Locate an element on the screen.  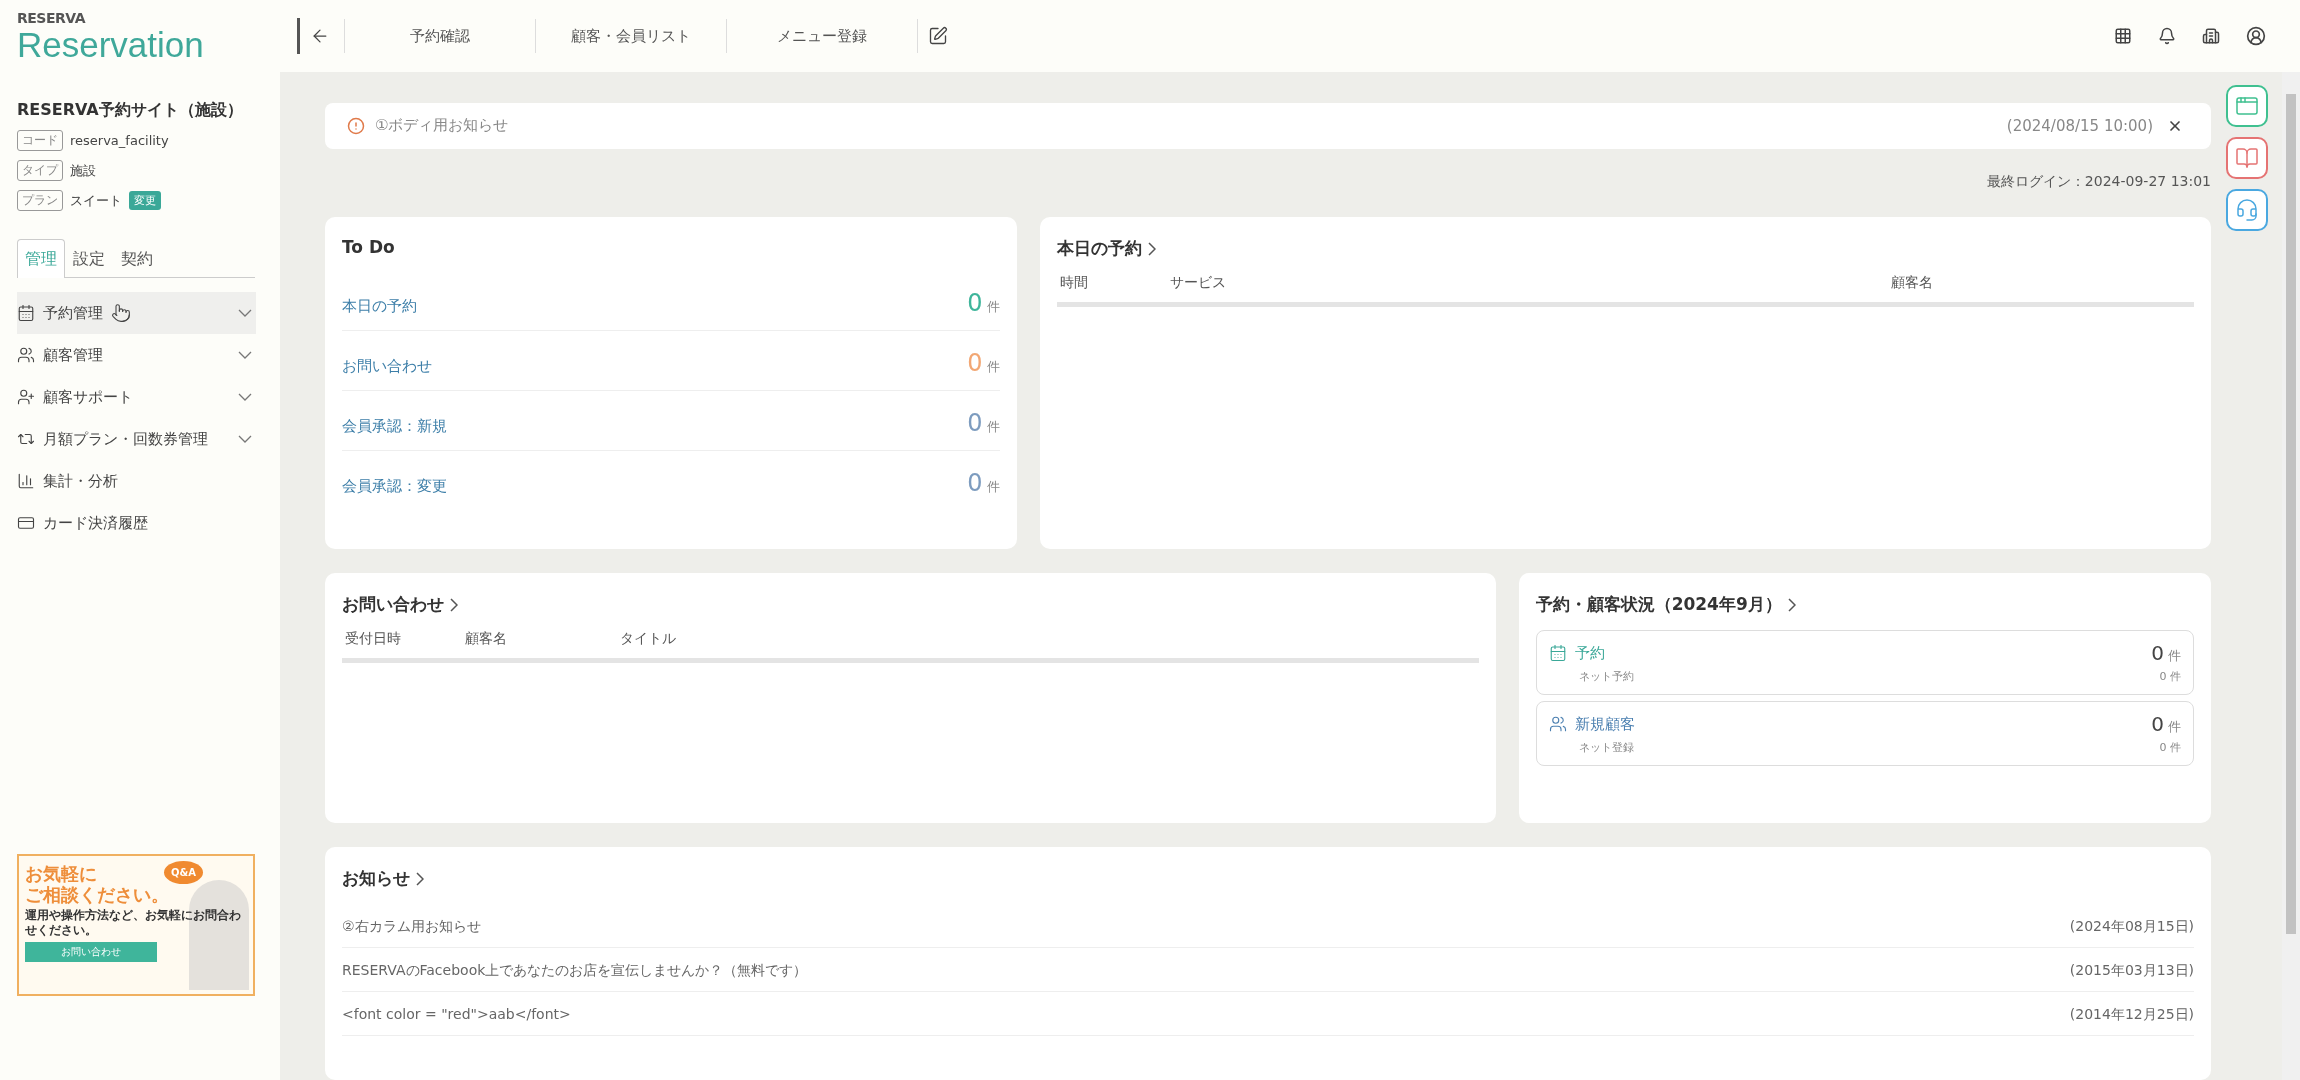
card-title: お知らせ is located at coordinates (376, 879).